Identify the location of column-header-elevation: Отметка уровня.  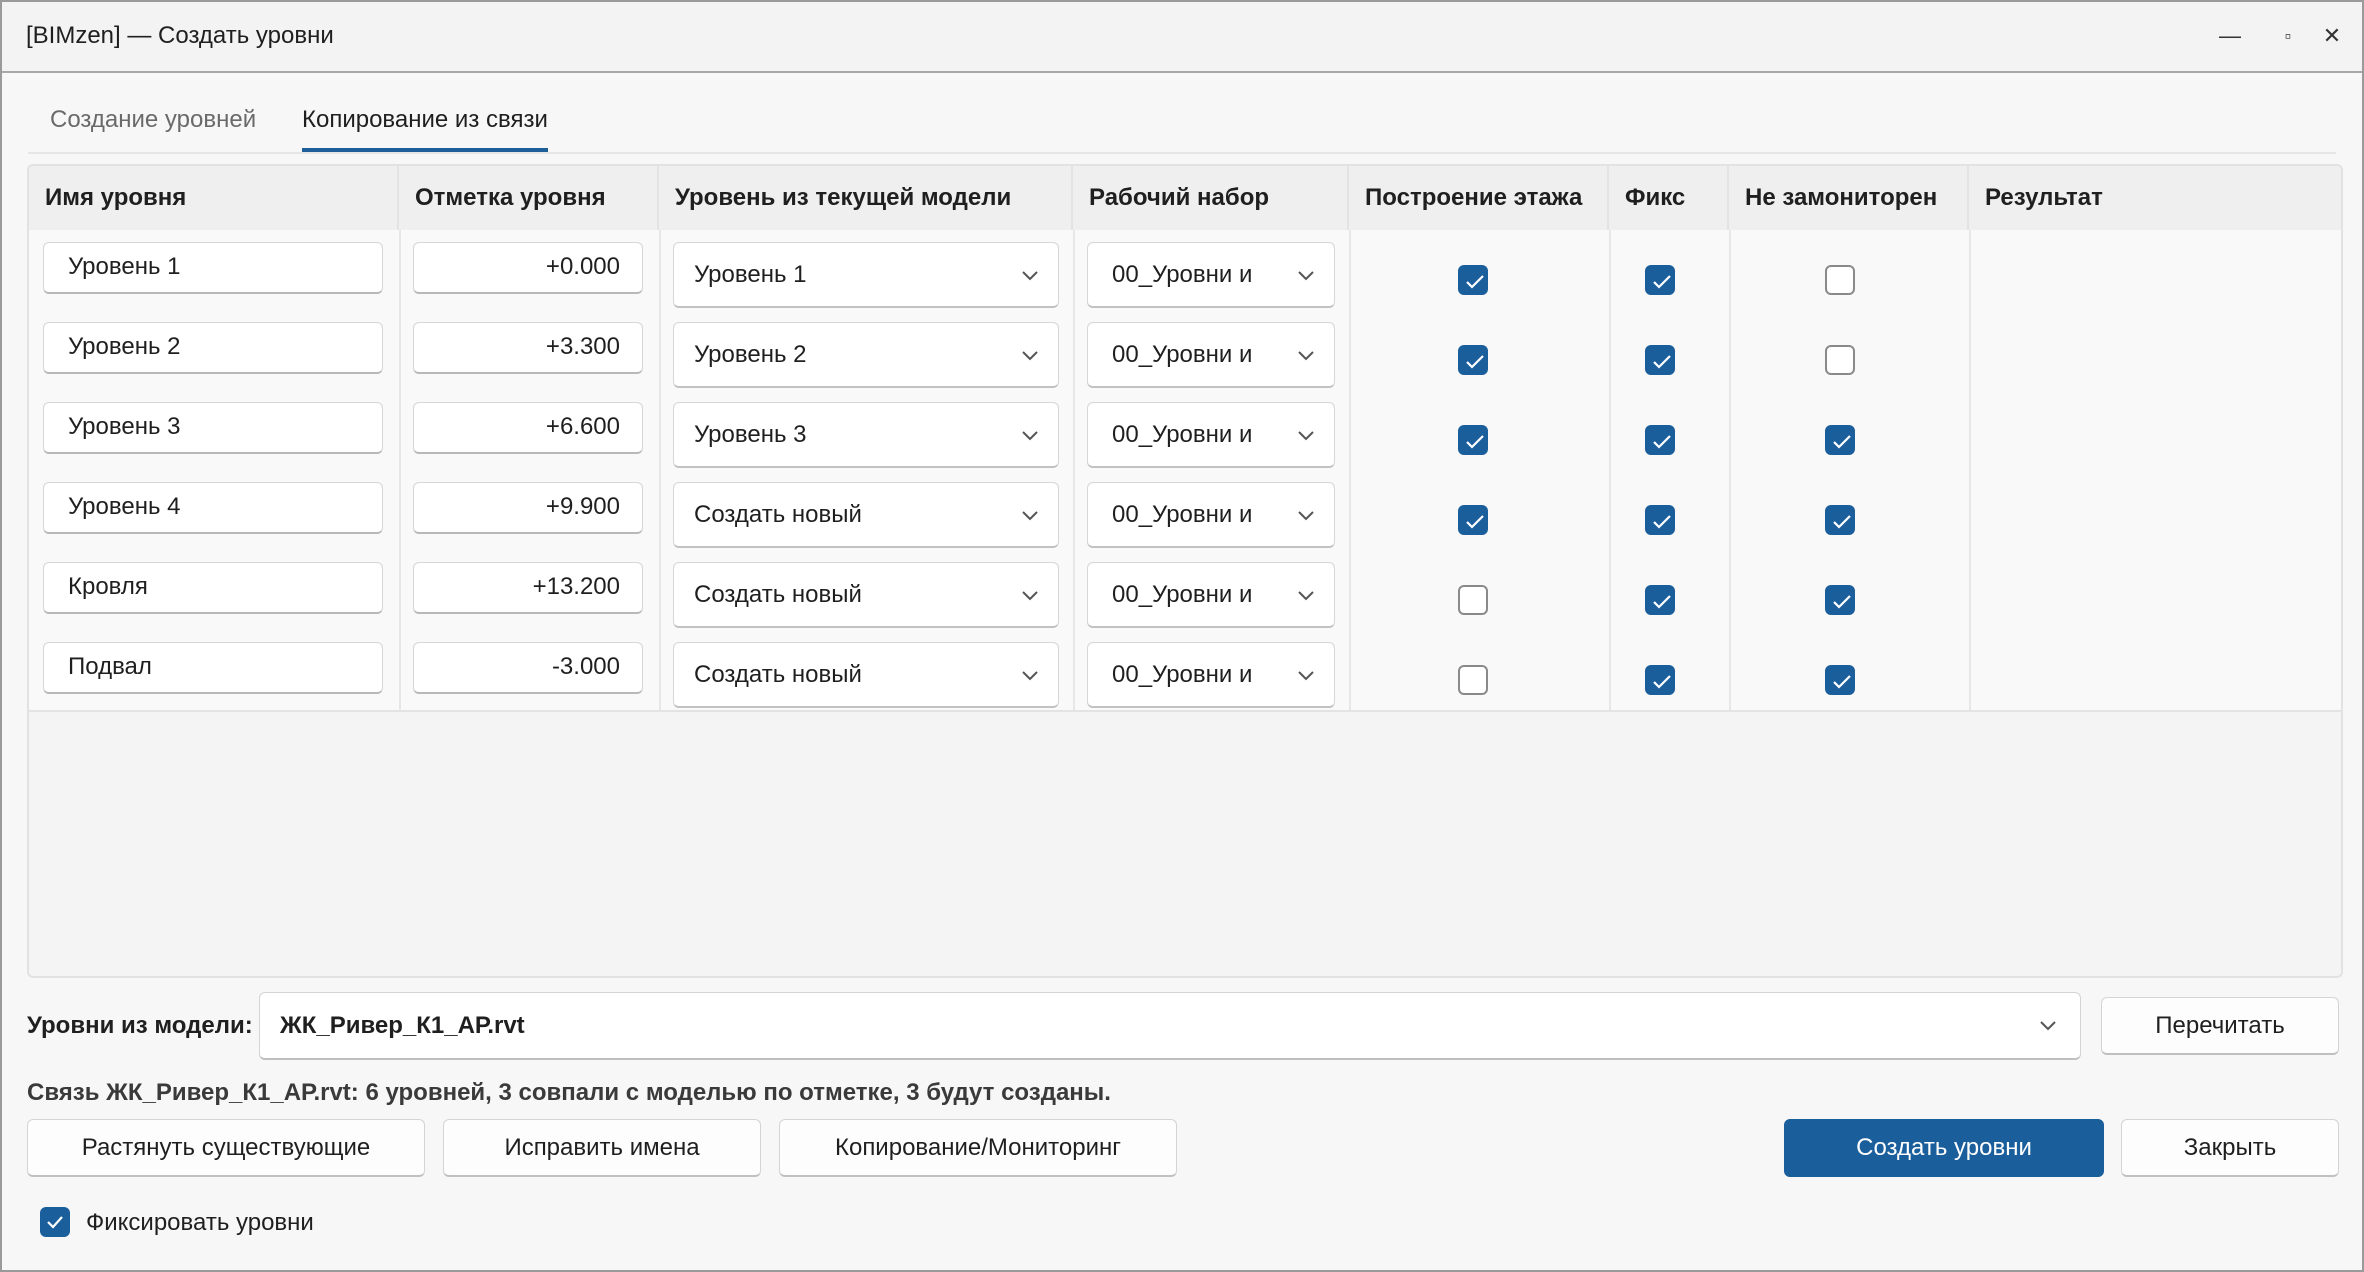
(529, 198).